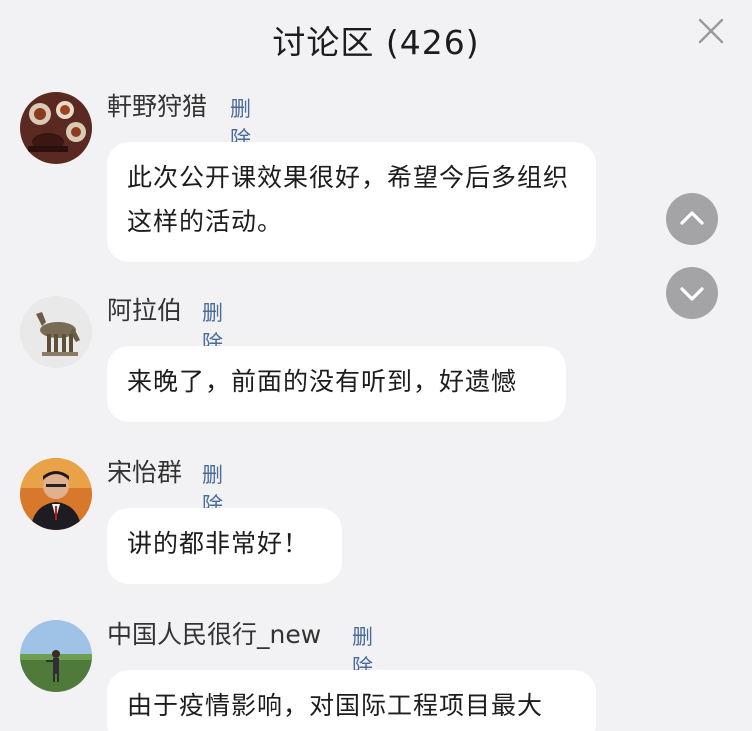 The image size is (752, 731). I want to click on scroll-down-button, so click(692, 293).